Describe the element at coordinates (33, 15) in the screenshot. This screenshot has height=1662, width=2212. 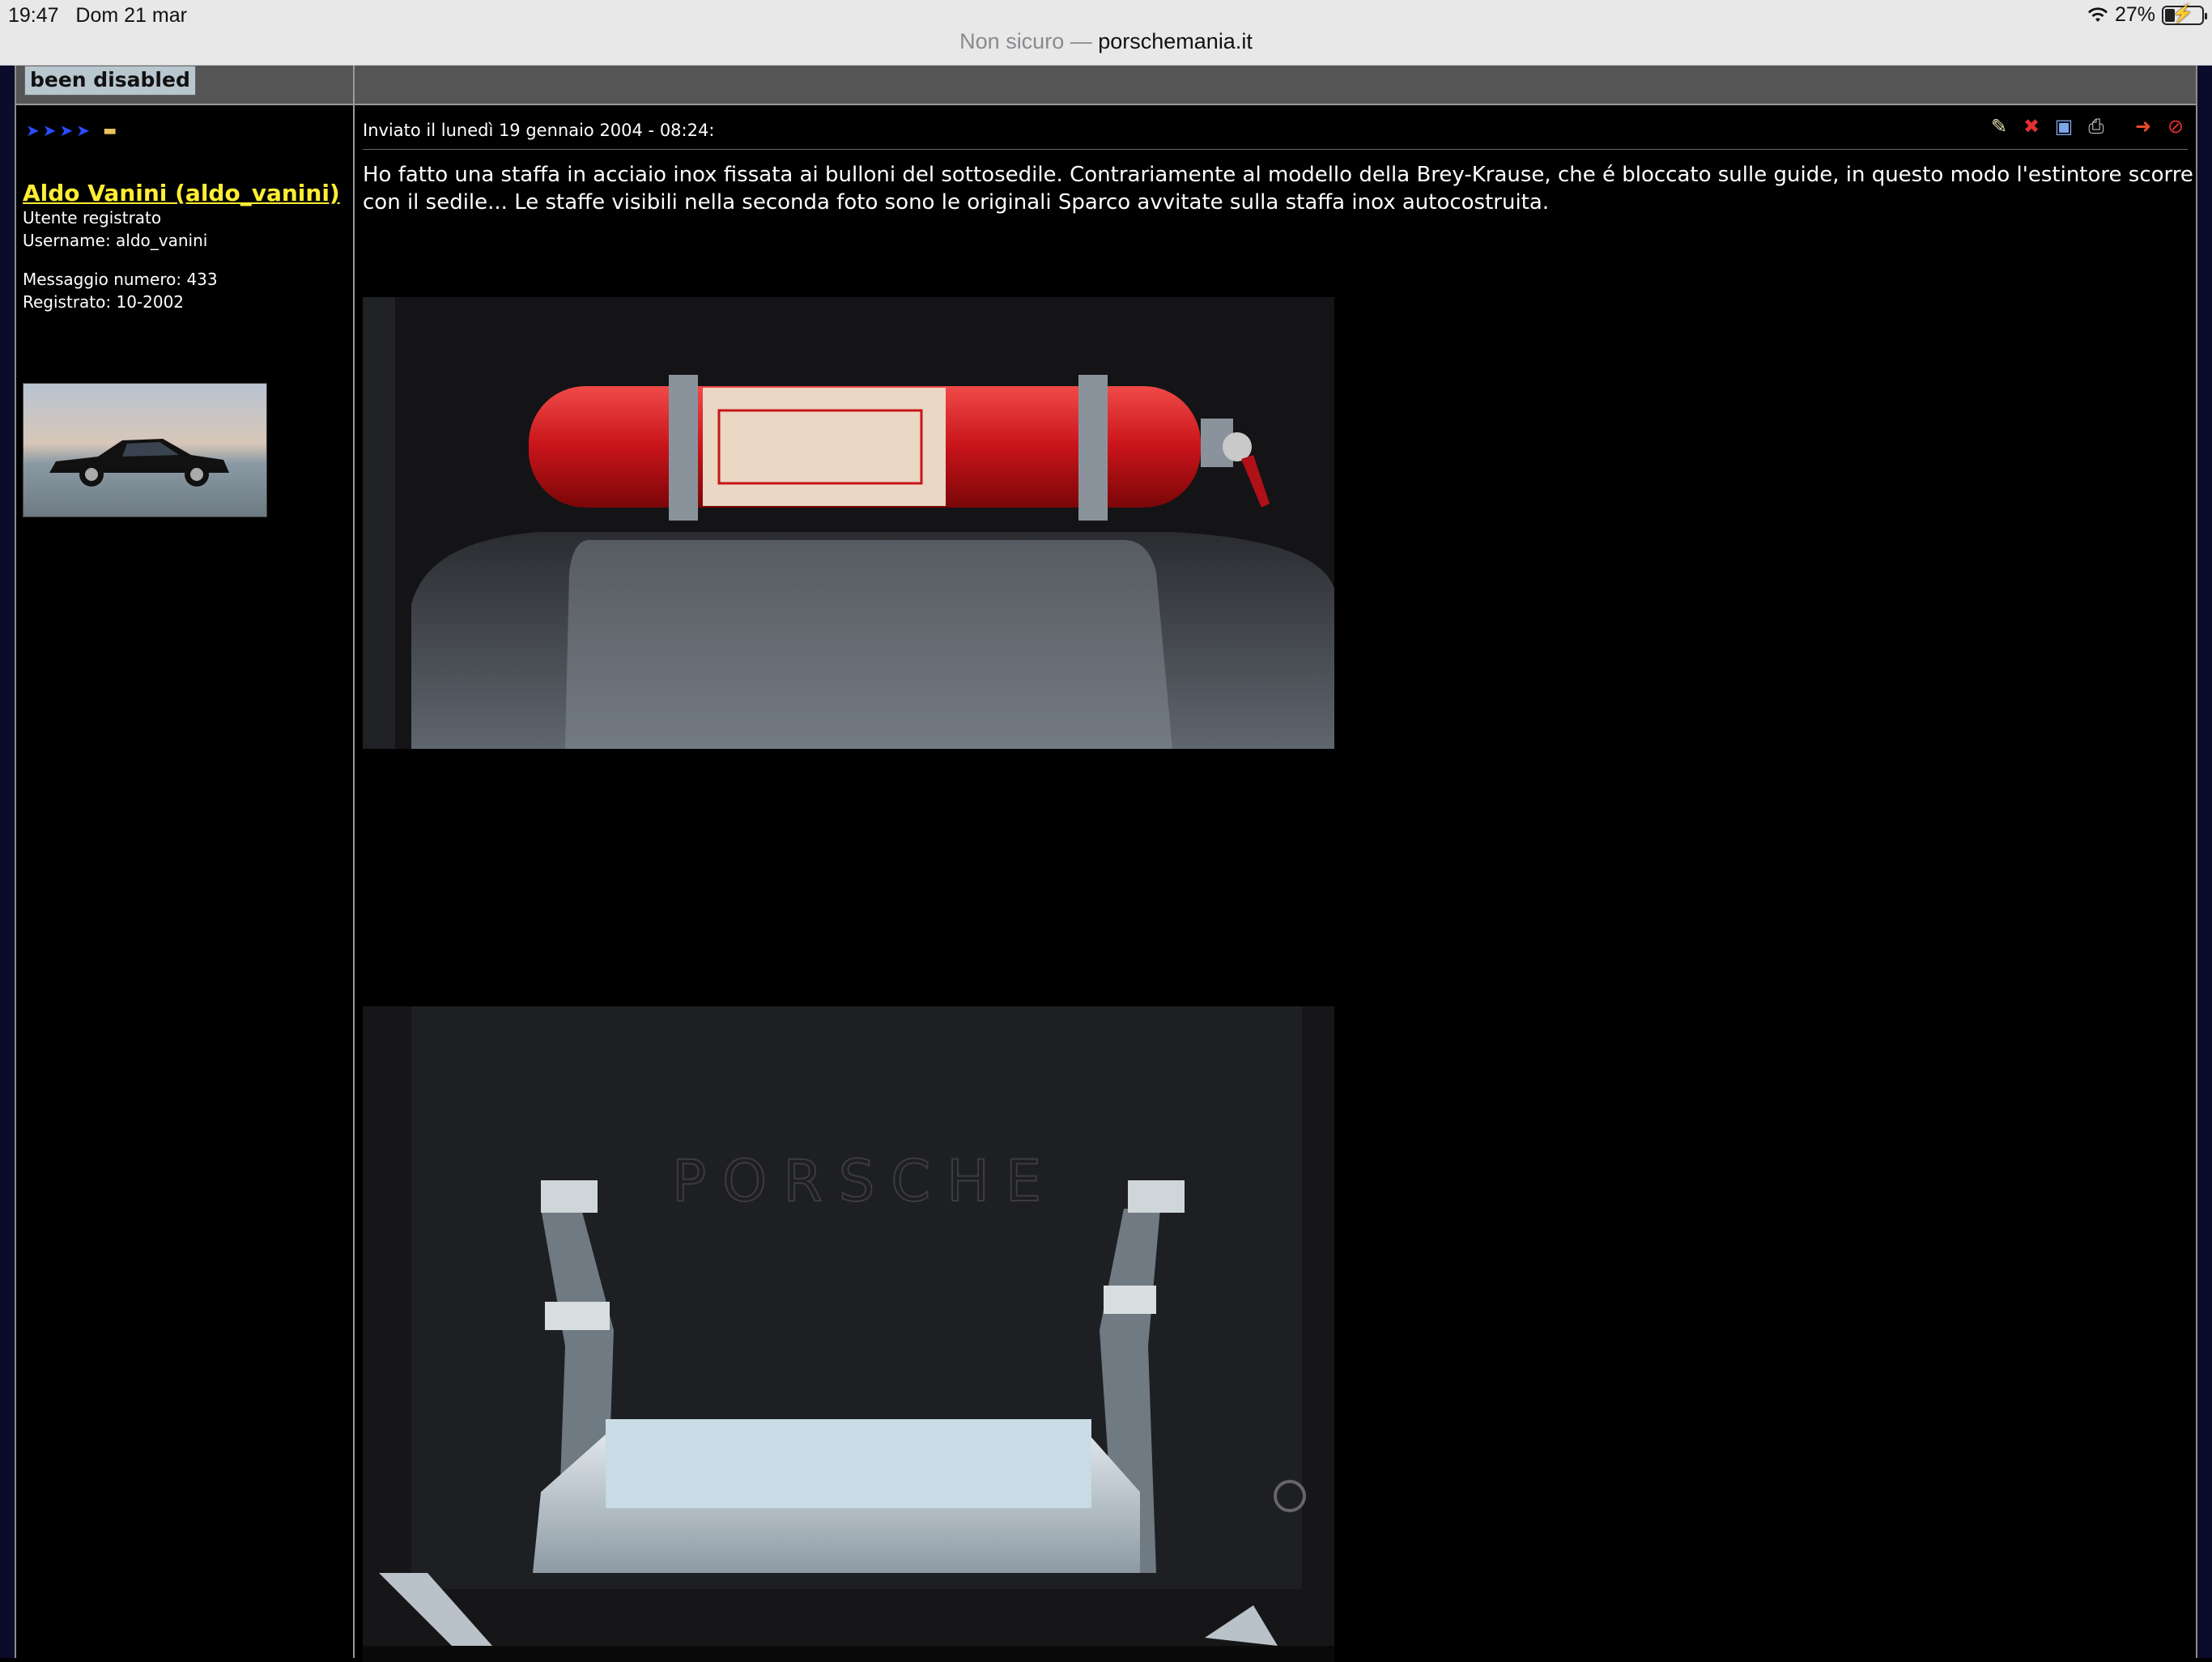
I see `clock: 19:47` at that location.